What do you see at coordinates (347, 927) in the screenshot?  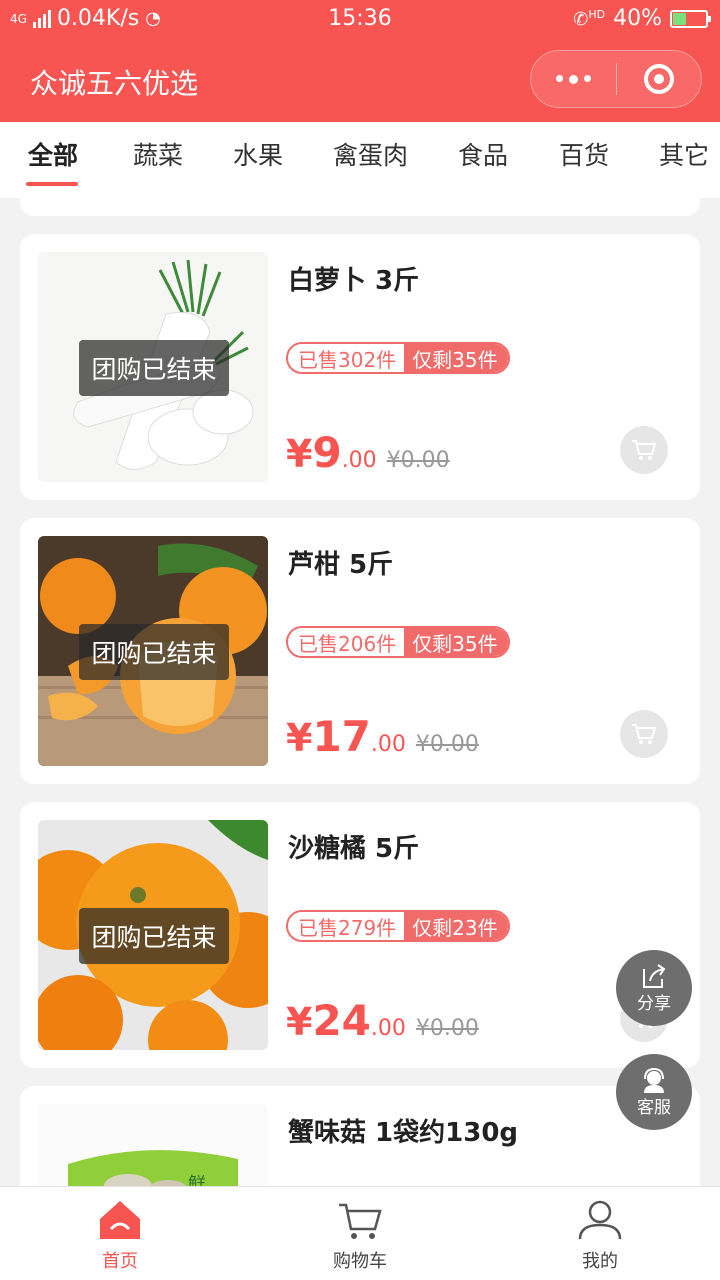 I see `sold-count: 已售279件` at bounding box center [347, 927].